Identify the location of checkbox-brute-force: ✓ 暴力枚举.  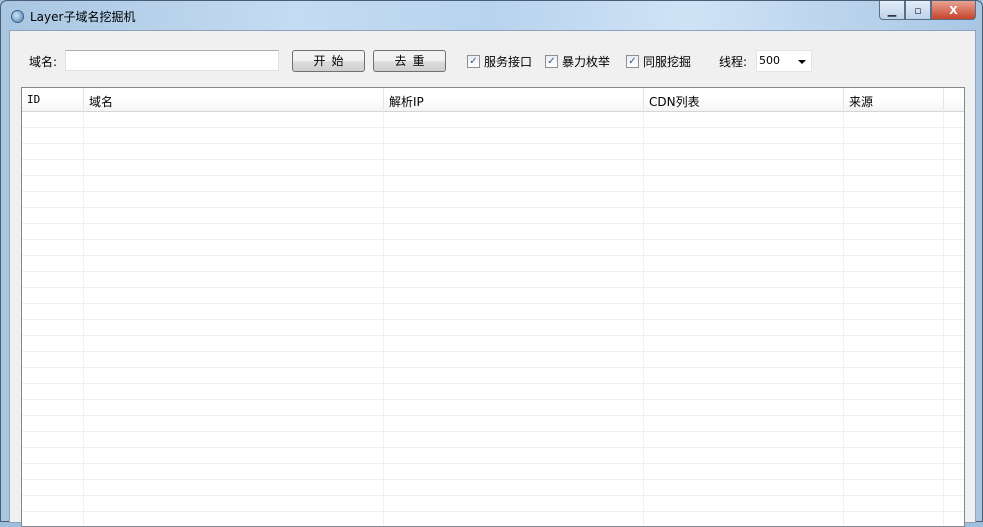
(577, 61).